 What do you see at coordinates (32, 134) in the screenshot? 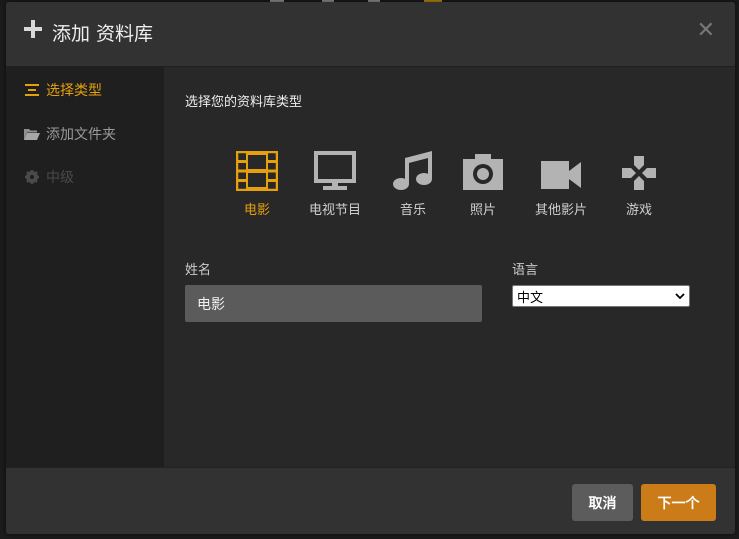
I see `folder-open-icon` at bounding box center [32, 134].